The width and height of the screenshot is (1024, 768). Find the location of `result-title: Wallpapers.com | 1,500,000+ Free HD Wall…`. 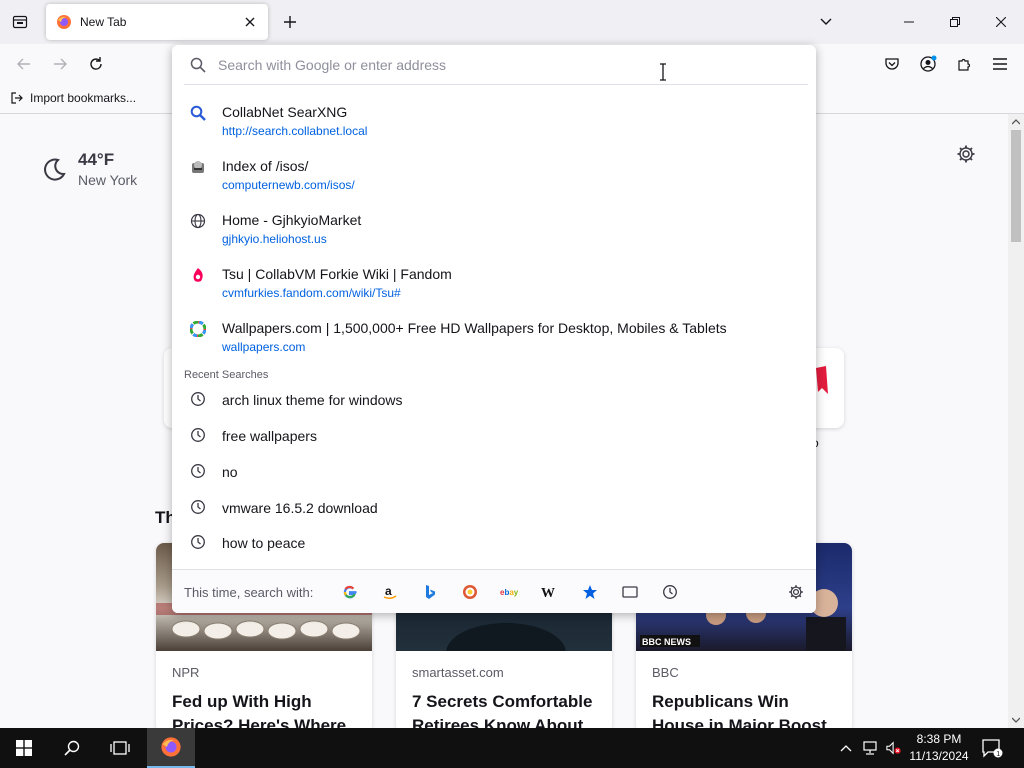

result-title: Wallpapers.com | 1,500,000+ Free HD Wall… is located at coordinates (474, 328).